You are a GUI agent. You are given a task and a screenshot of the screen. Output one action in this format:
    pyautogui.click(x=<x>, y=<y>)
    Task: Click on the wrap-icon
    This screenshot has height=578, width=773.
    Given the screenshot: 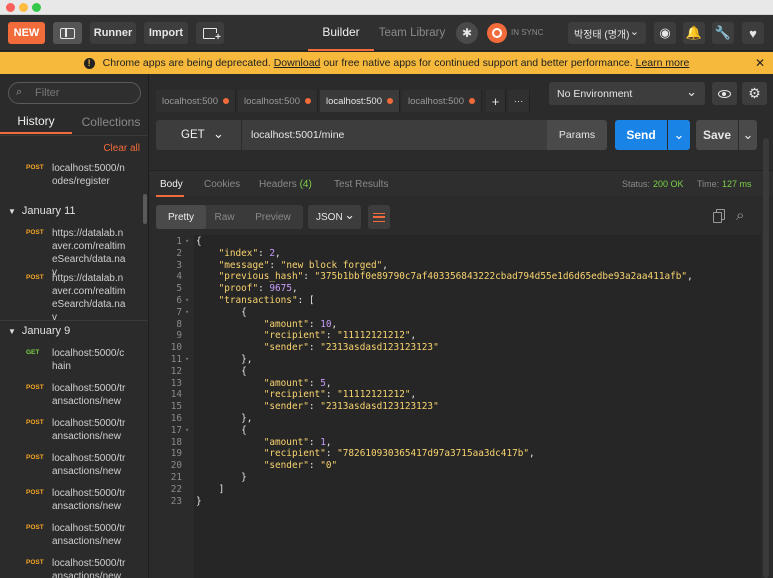 What is the action you would take?
    pyautogui.click(x=379, y=217)
    